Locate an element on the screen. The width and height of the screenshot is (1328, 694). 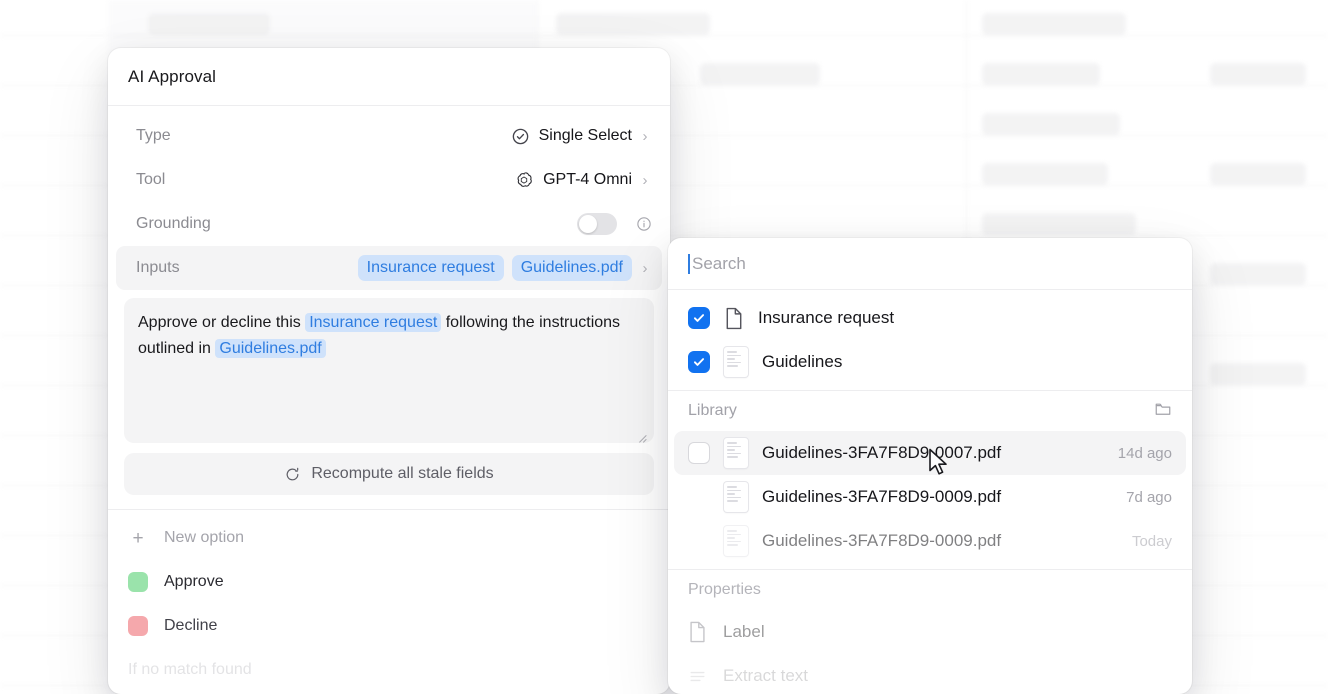
option-label: Approve is located at coordinates (194, 581).